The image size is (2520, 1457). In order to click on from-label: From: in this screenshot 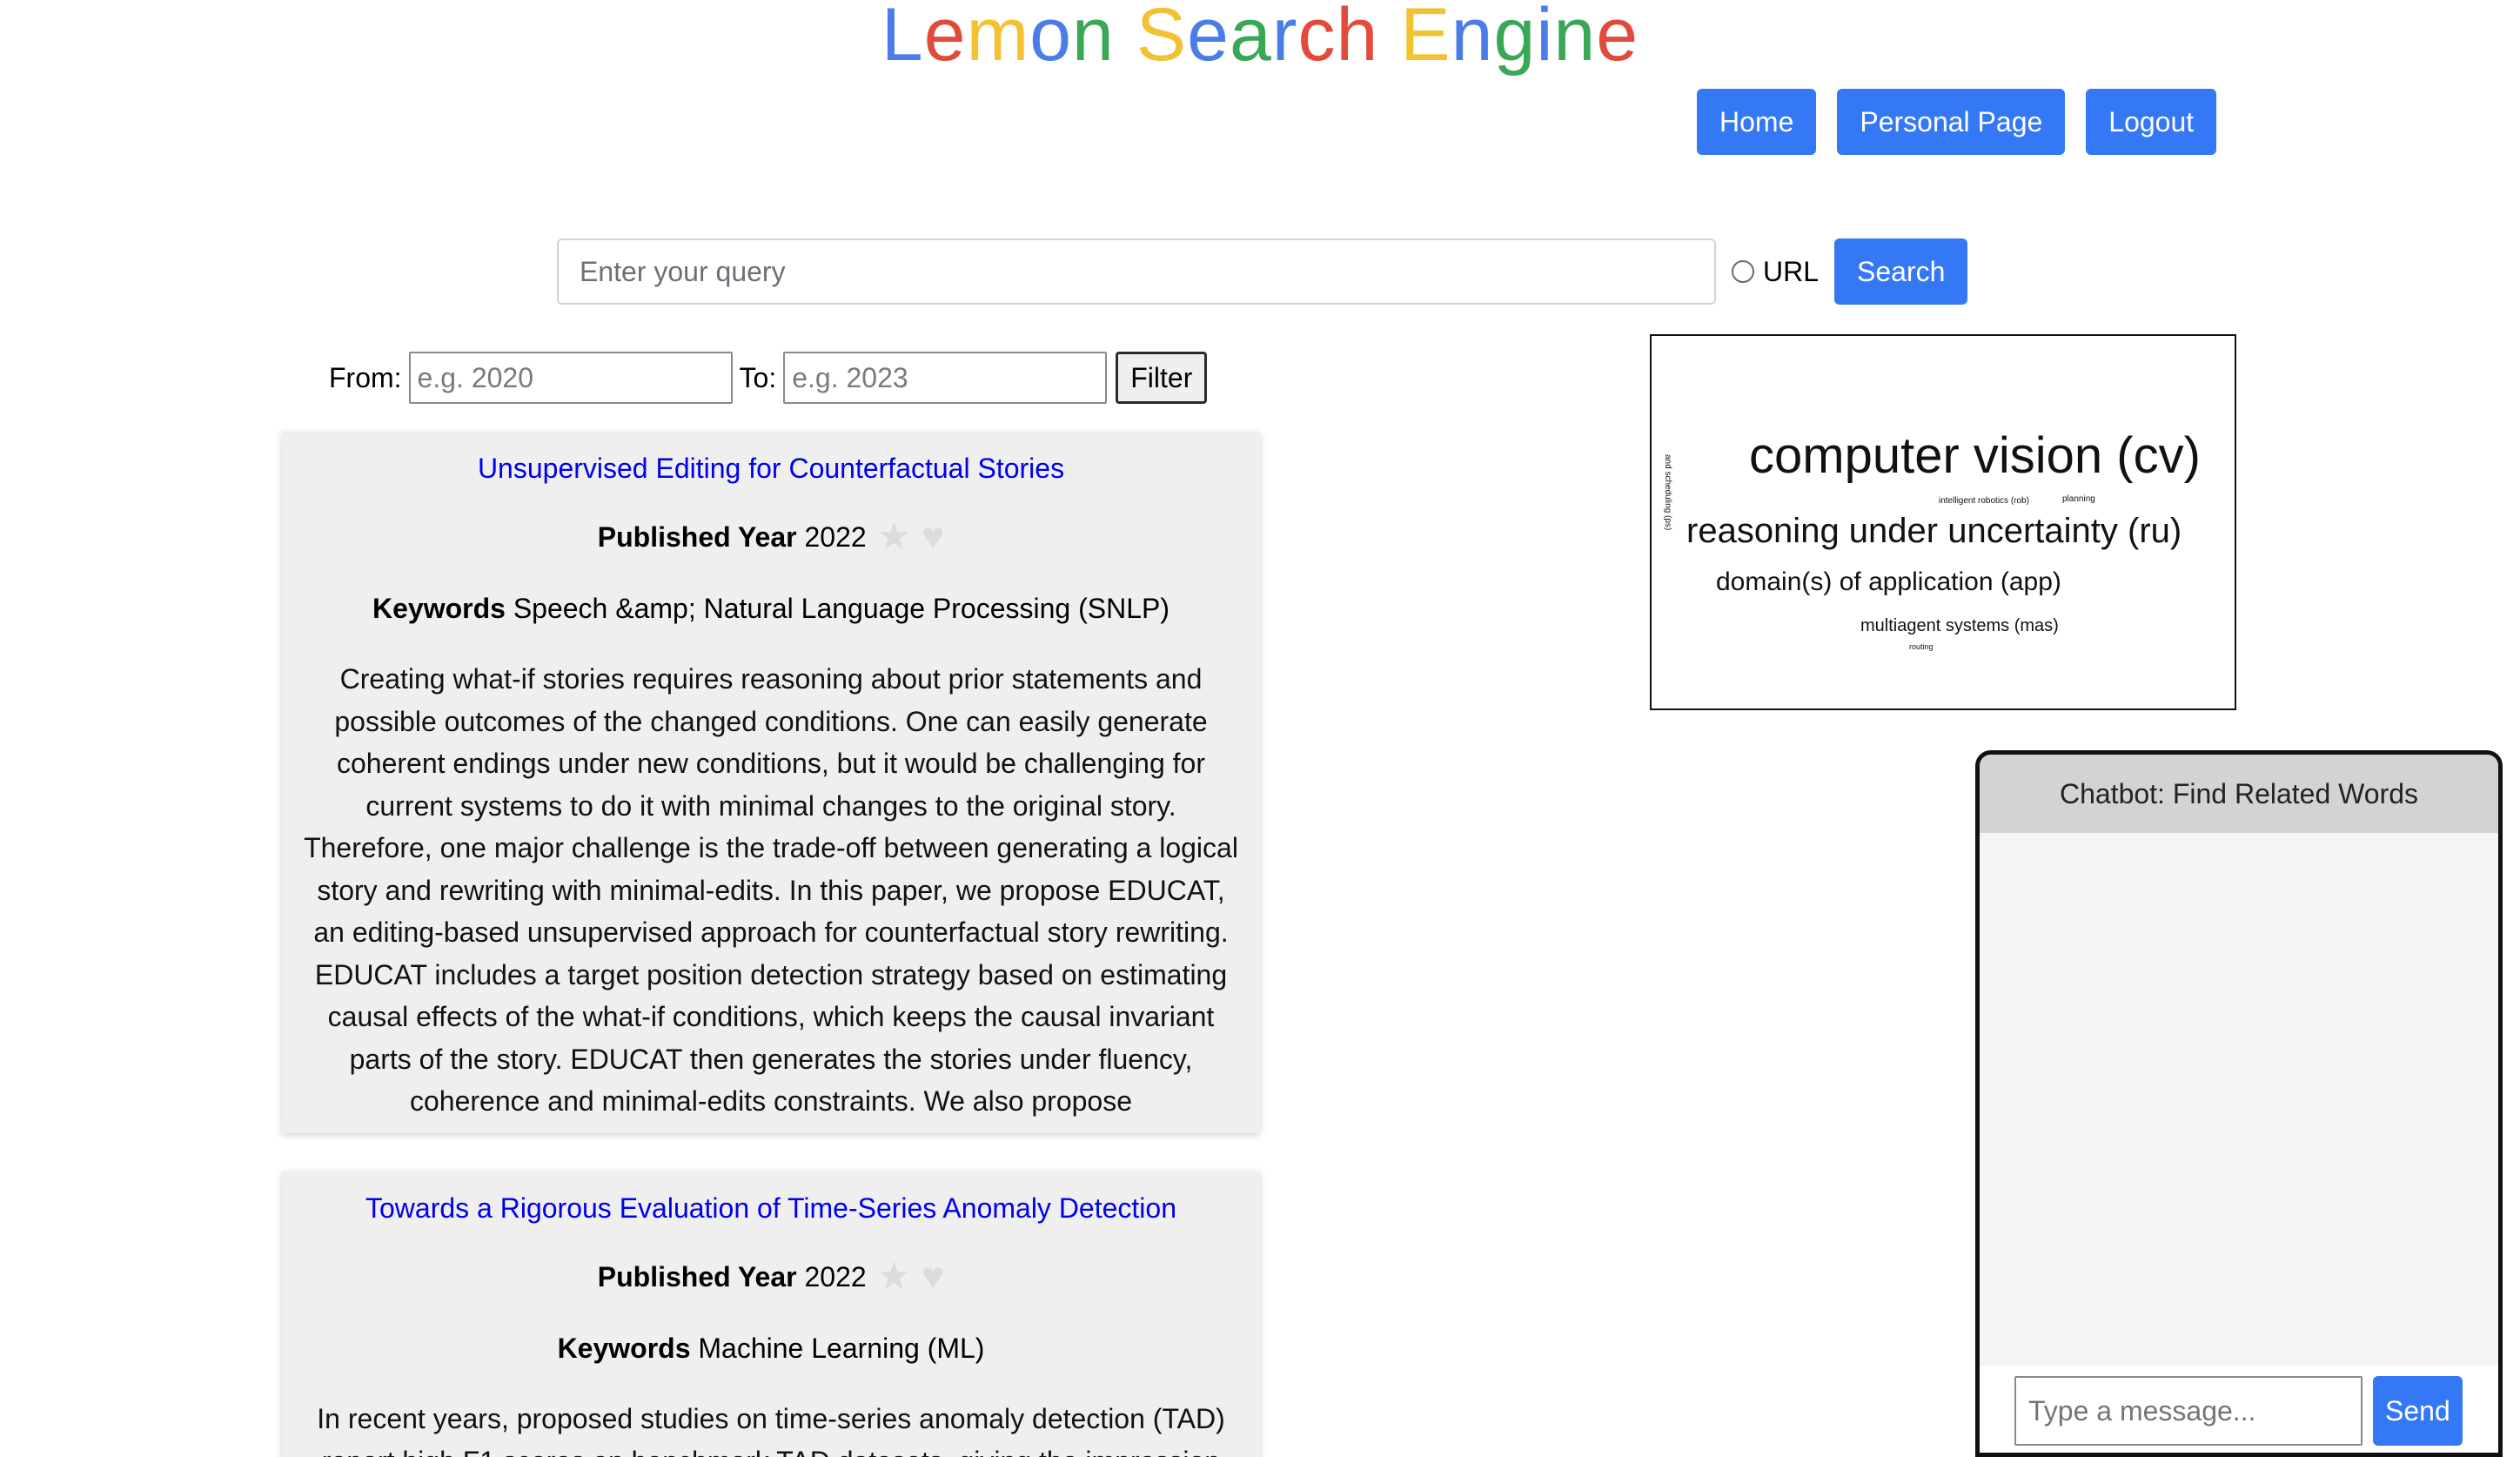, I will do `click(365, 377)`.